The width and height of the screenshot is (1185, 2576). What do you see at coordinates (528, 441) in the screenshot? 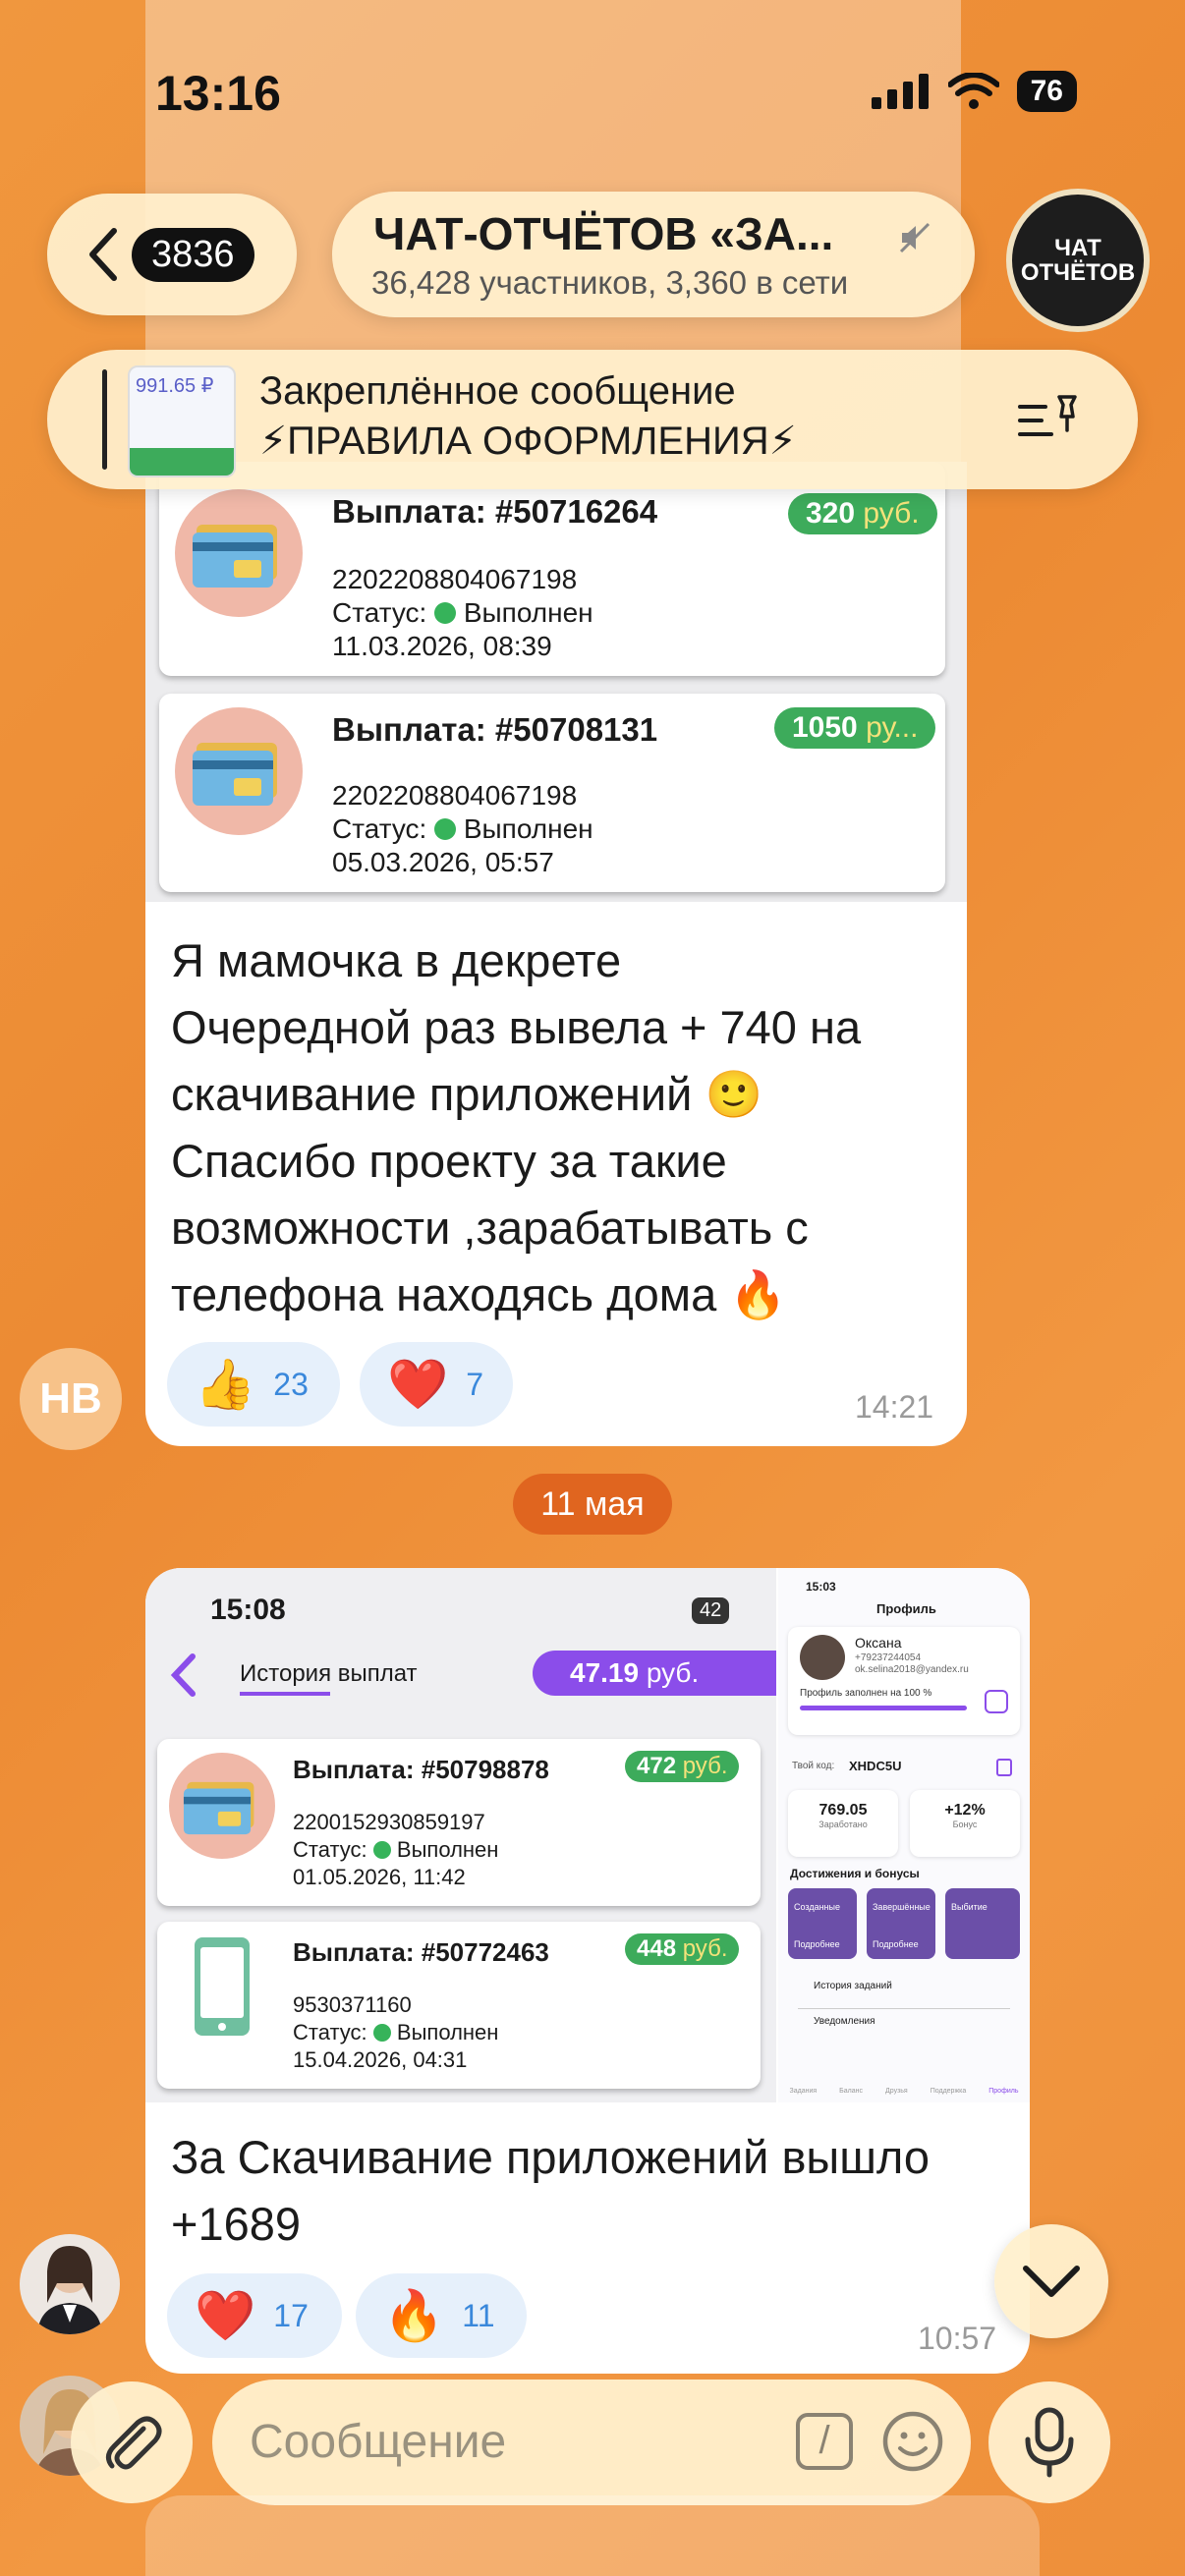
I see `pinned-text: ⚡ПРАВИЛА ОФОРМЛЕНИЯ⚡` at bounding box center [528, 441].